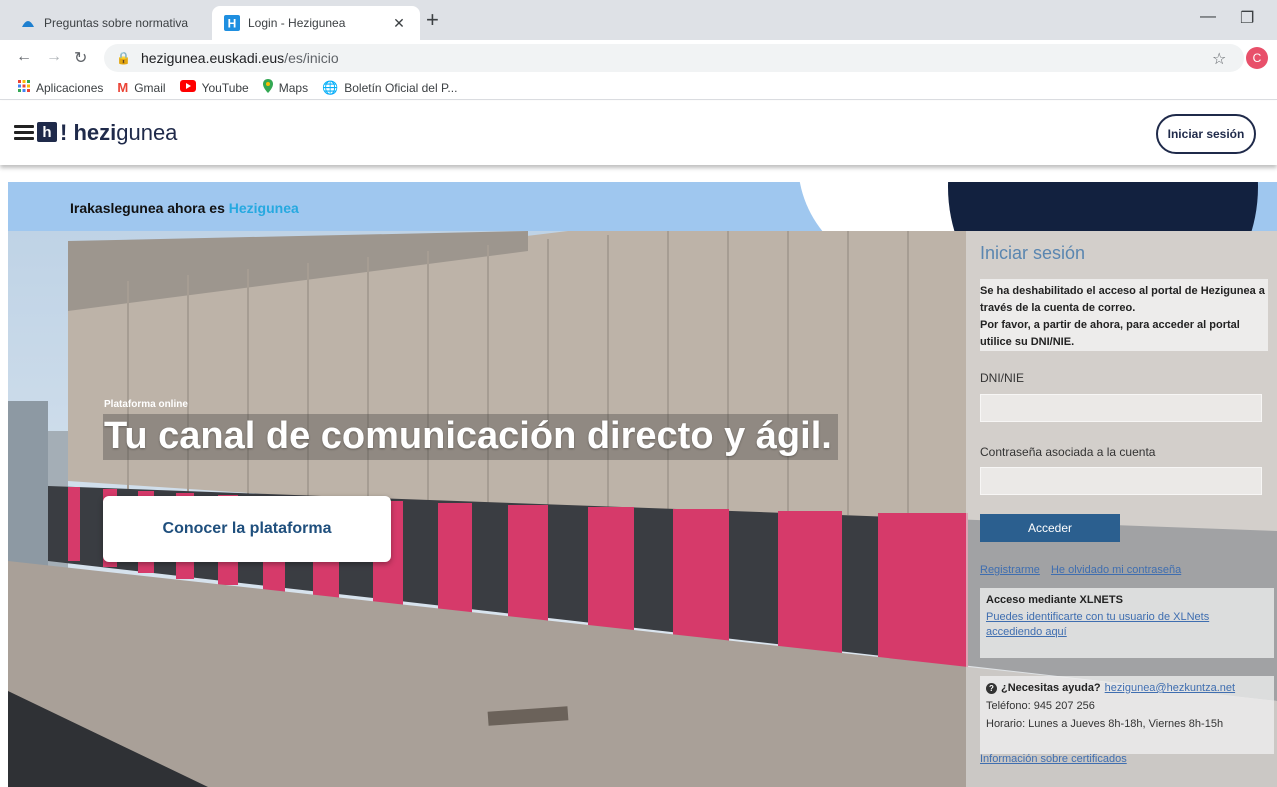 The image size is (1277, 787). What do you see at coordinates (330, 87) in the screenshot?
I see `globe-icon: 🌐` at bounding box center [330, 87].